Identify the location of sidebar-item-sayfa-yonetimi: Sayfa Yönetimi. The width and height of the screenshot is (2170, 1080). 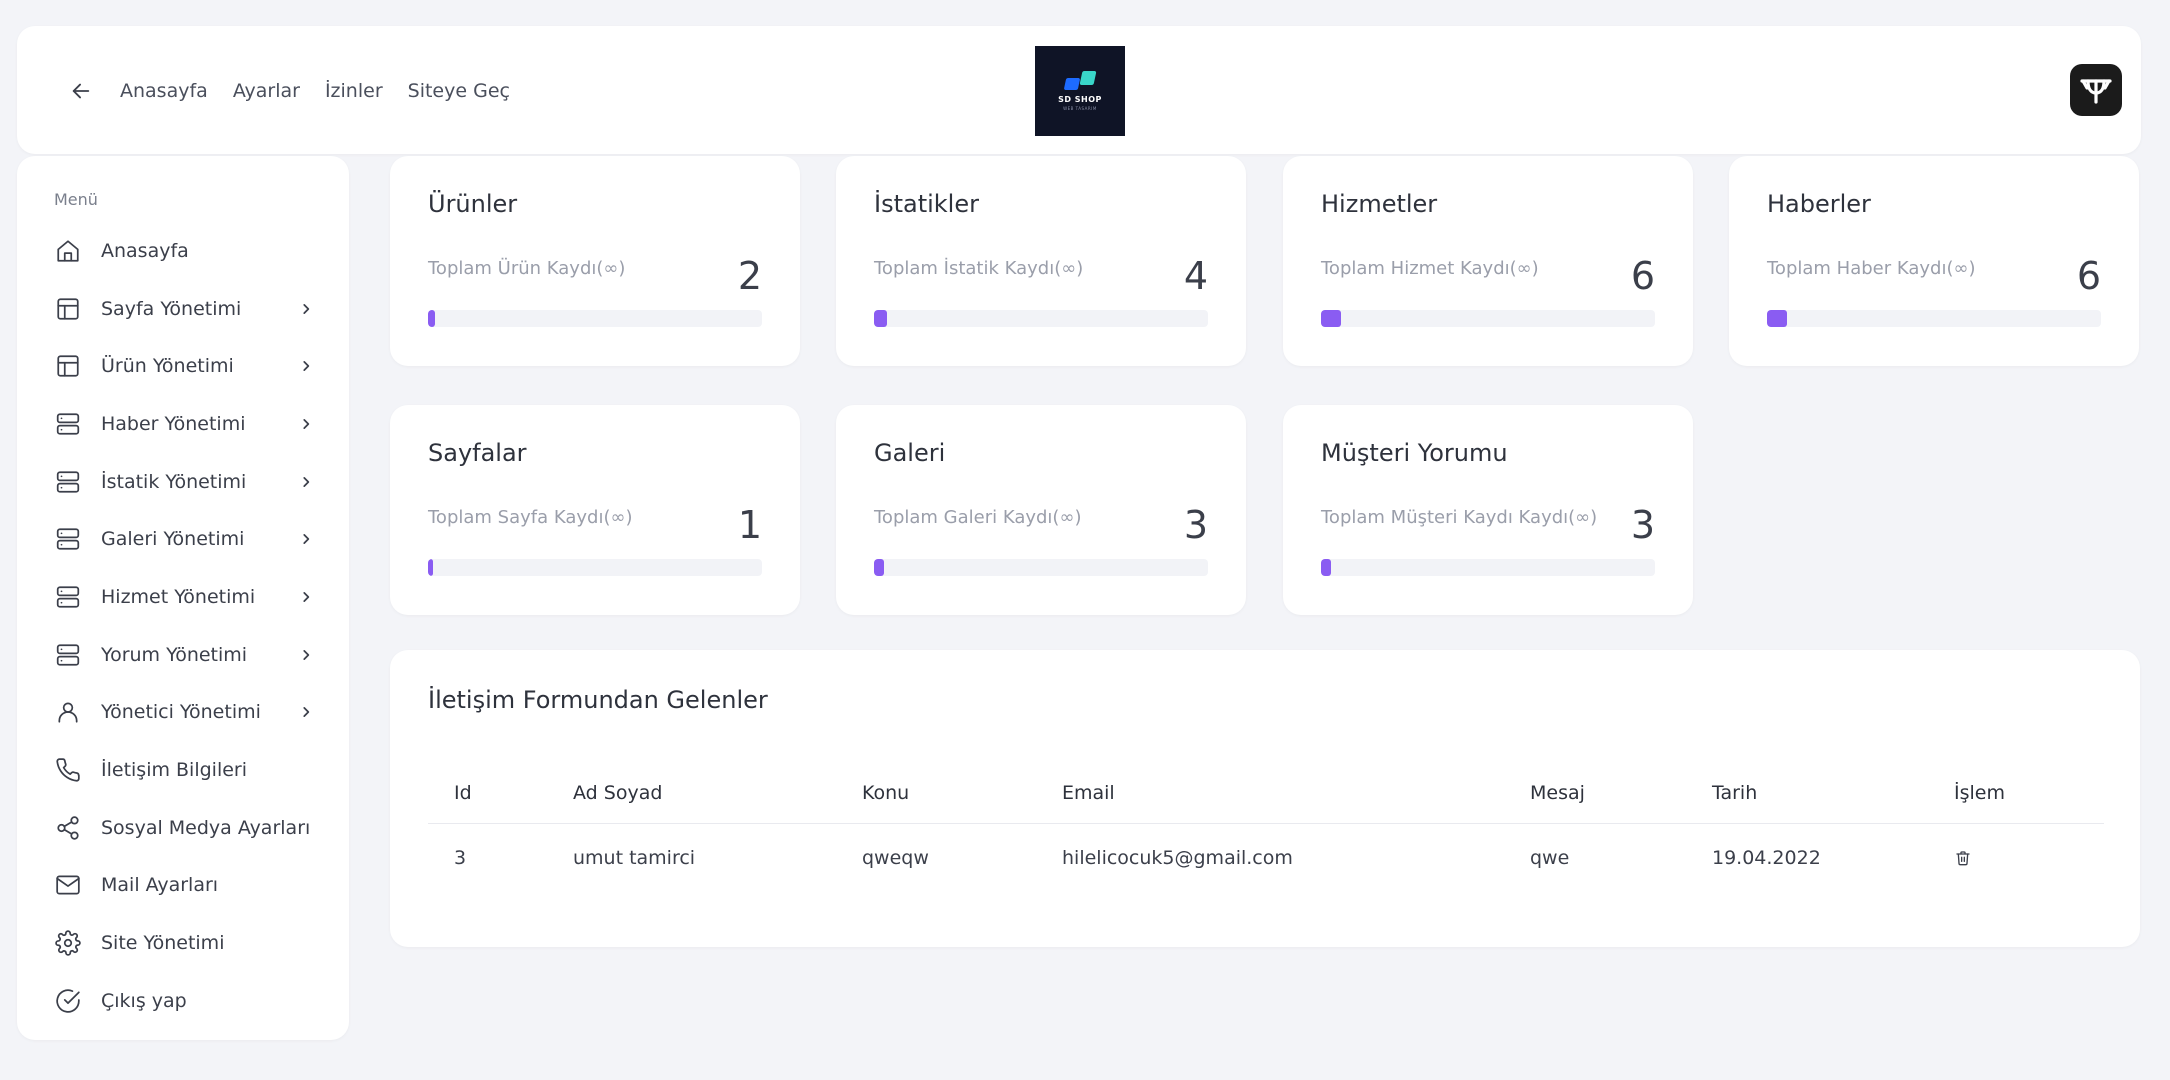
(183, 309).